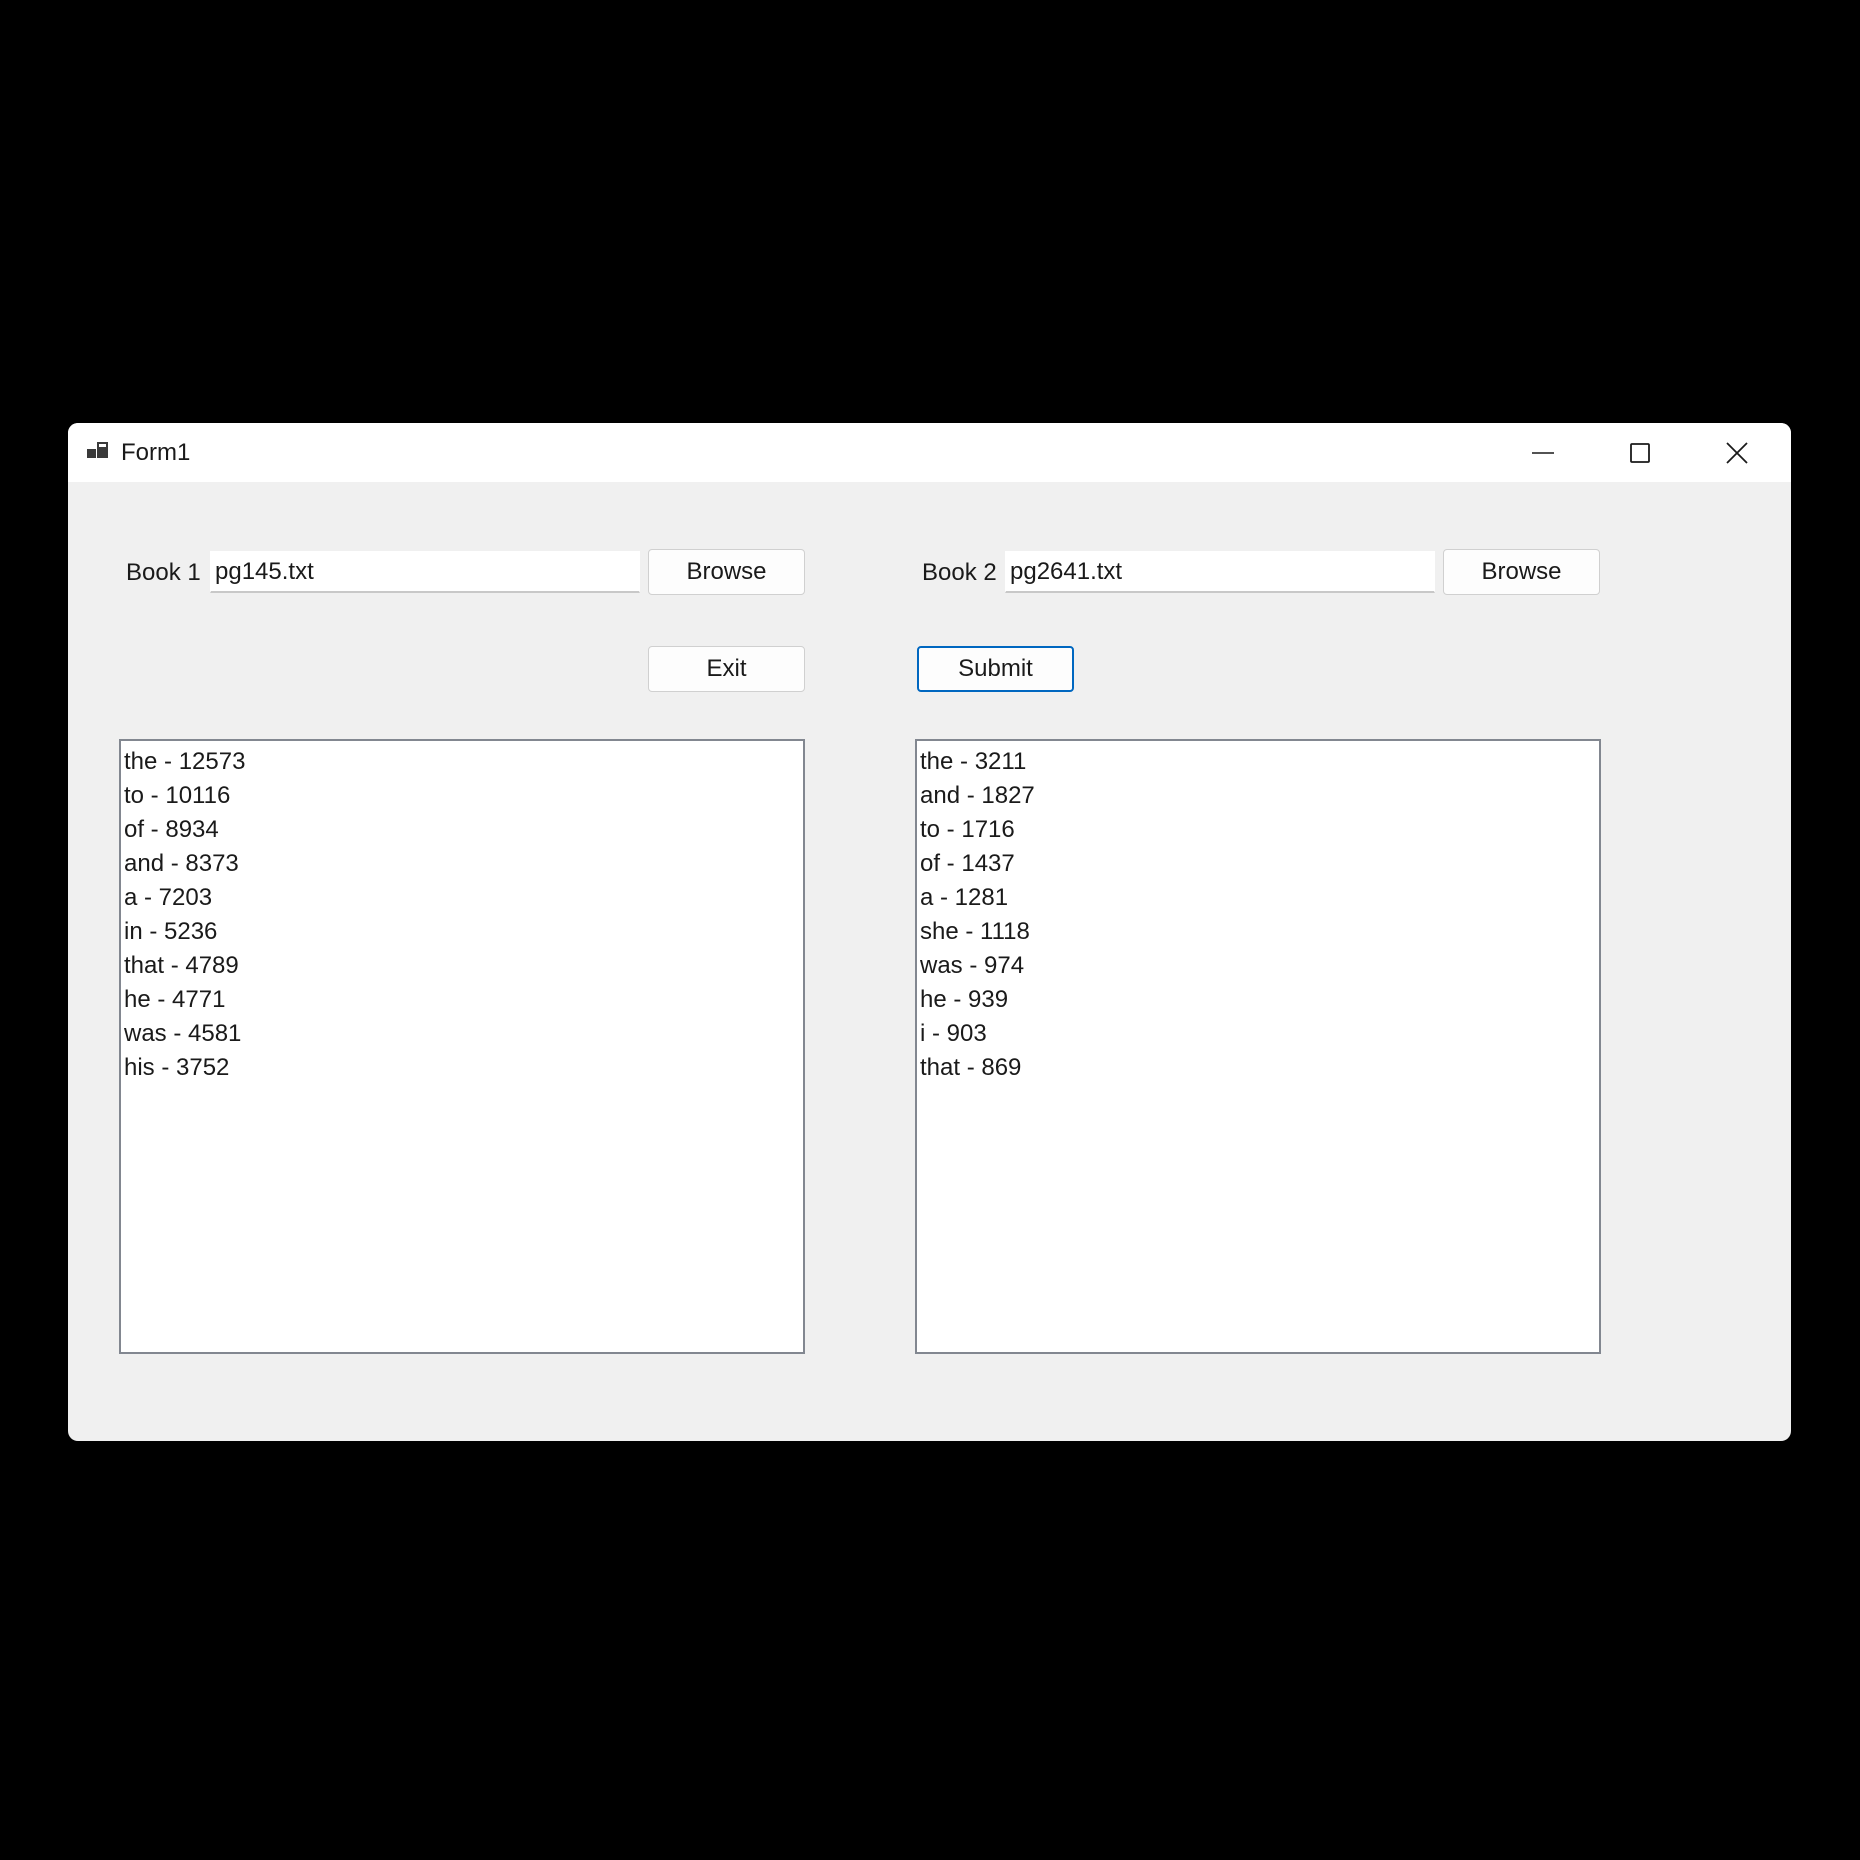 The image size is (1860, 1860). What do you see at coordinates (462, 1068) in the screenshot?
I see `list-item: his - 3752` at bounding box center [462, 1068].